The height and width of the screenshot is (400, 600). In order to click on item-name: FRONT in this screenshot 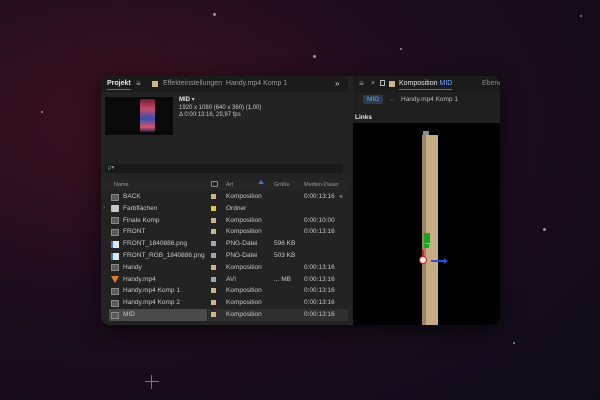, I will do `click(134, 232)`.